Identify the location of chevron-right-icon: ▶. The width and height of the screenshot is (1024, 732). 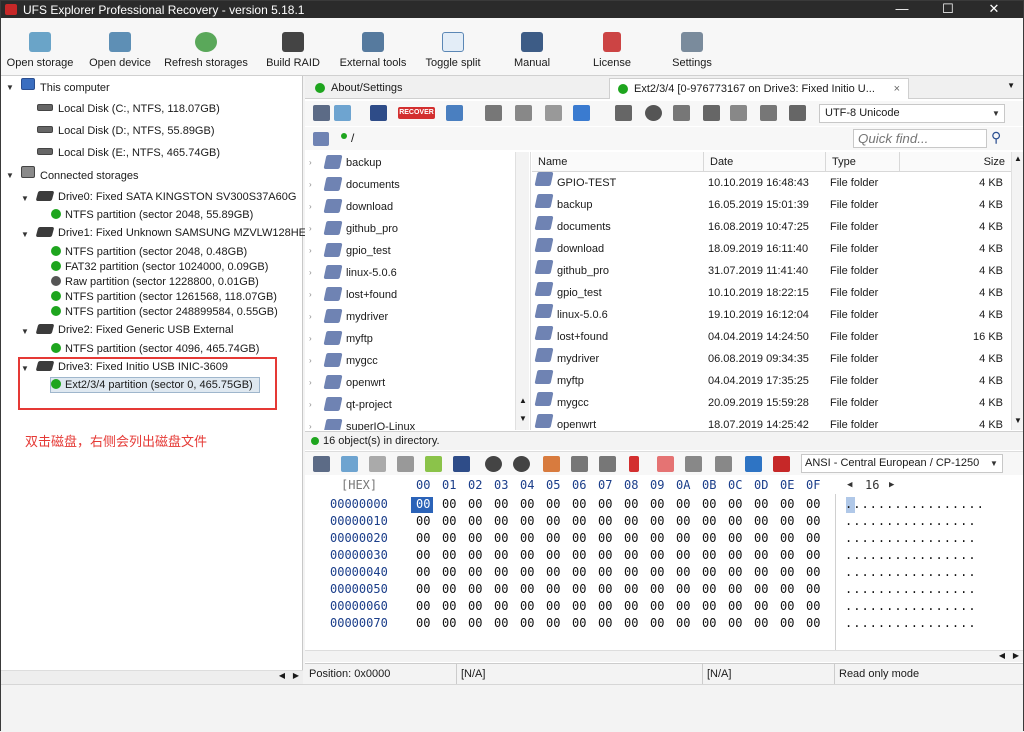
(891, 485).